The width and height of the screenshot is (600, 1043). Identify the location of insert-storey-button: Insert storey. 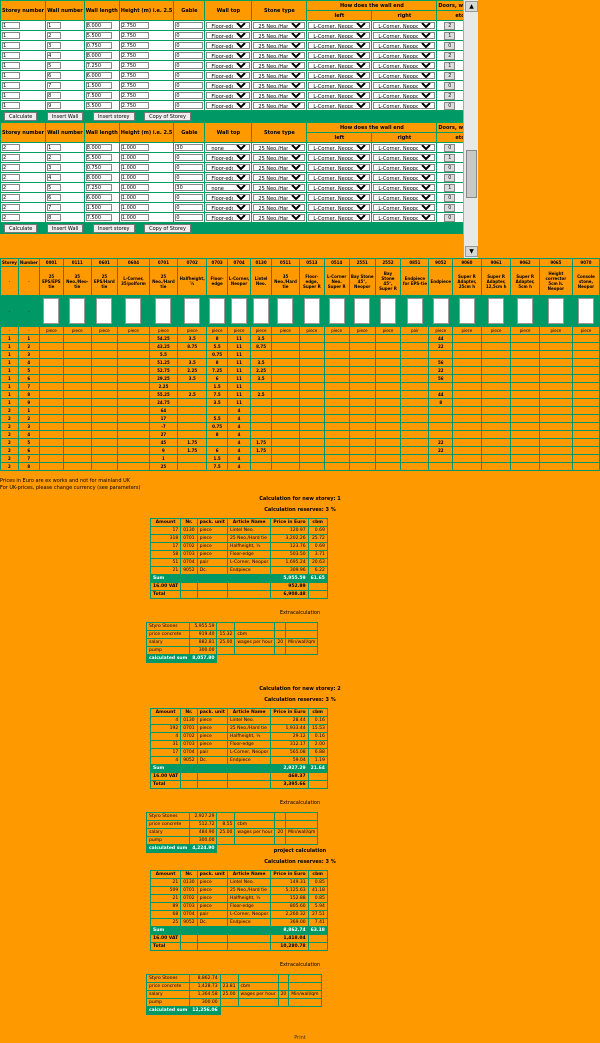
(113, 228).